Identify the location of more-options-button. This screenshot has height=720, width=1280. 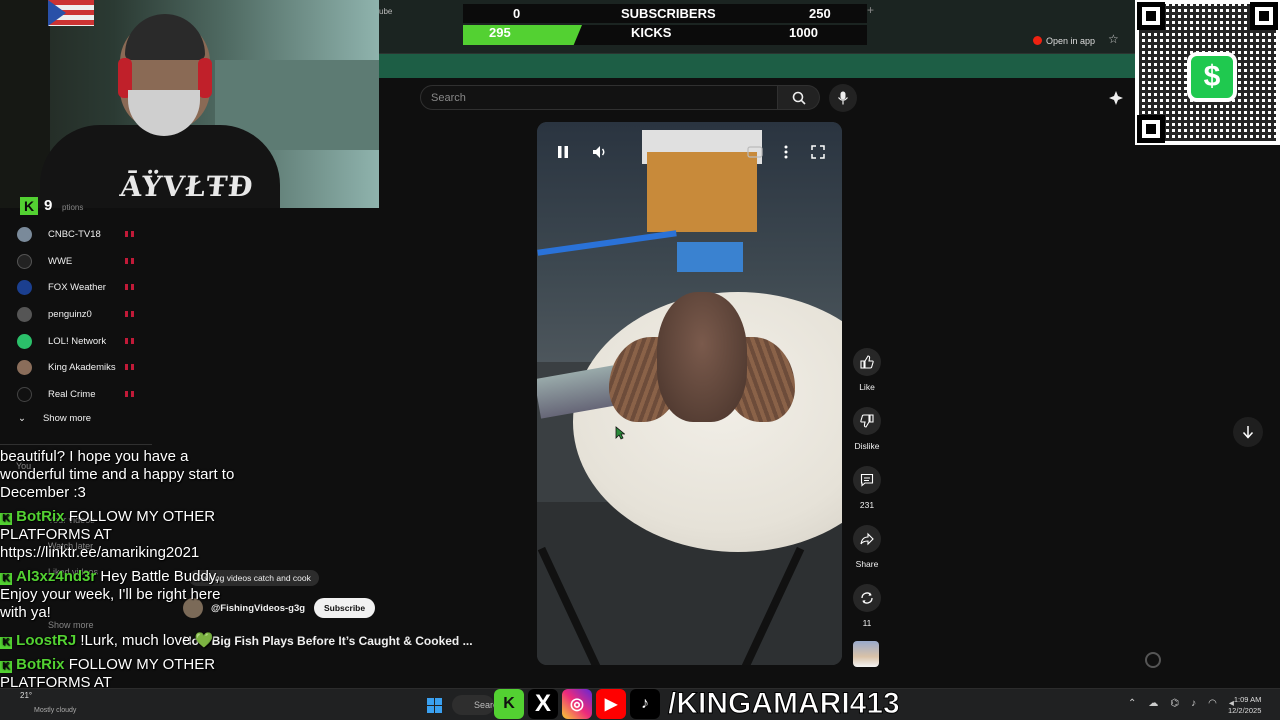
(786, 152).